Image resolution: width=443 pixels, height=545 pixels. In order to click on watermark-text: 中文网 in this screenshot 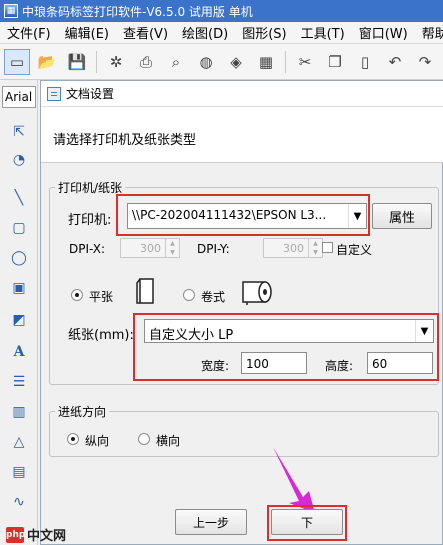, I will do `click(47, 536)`.